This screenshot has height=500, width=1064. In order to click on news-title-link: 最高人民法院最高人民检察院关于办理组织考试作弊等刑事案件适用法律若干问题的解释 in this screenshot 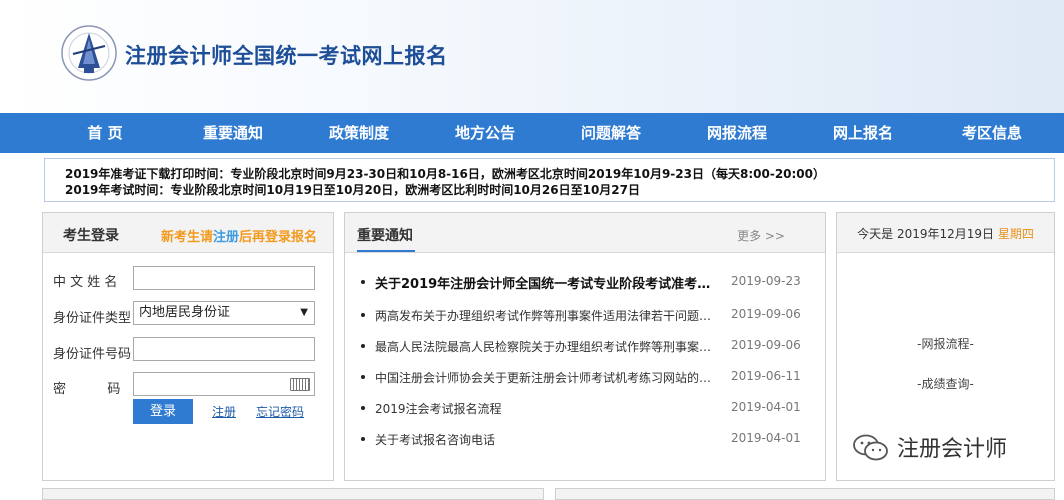, I will do `click(547, 346)`.